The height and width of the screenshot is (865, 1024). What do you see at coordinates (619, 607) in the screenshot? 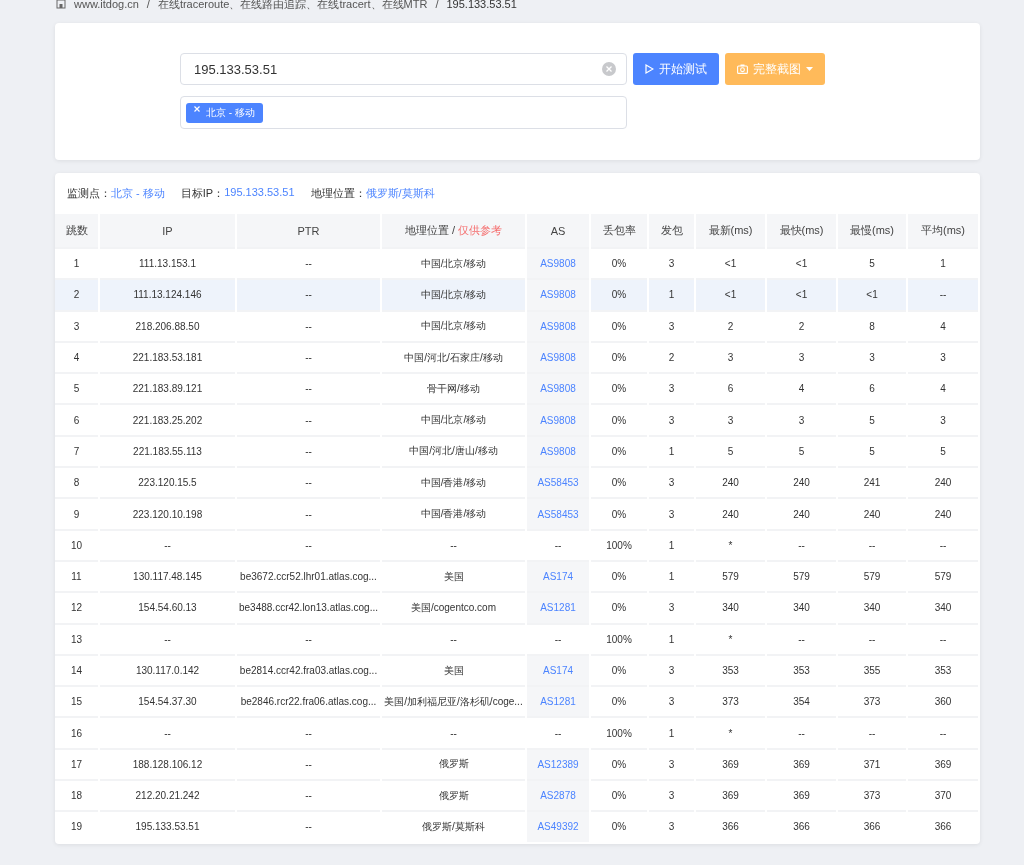
I see `table-cell: 0%` at bounding box center [619, 607].